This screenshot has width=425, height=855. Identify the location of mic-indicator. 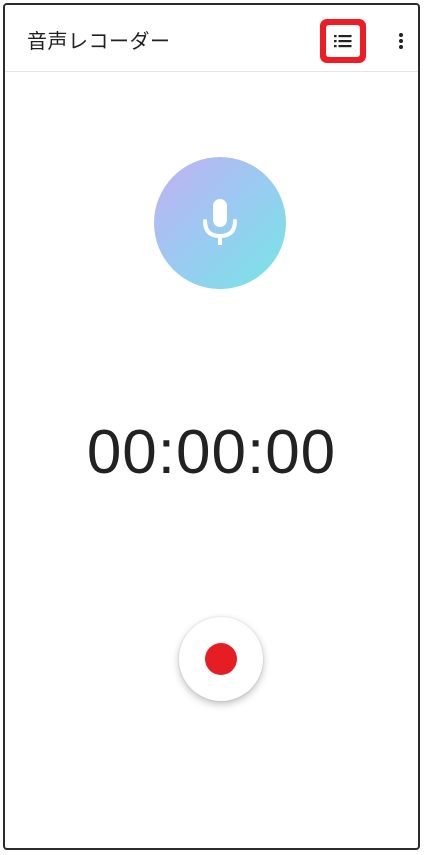
(220, 223).